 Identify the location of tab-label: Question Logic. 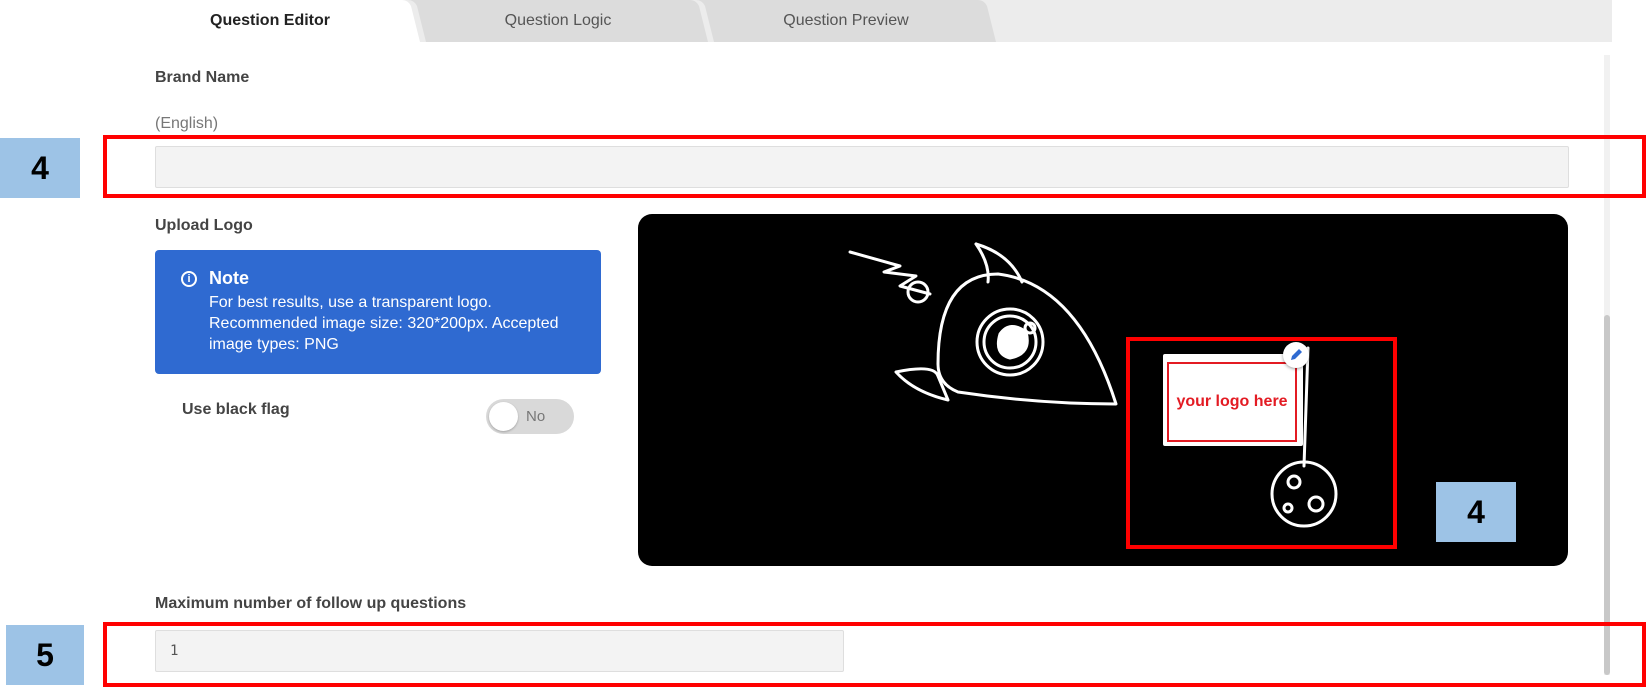
(558, 20).